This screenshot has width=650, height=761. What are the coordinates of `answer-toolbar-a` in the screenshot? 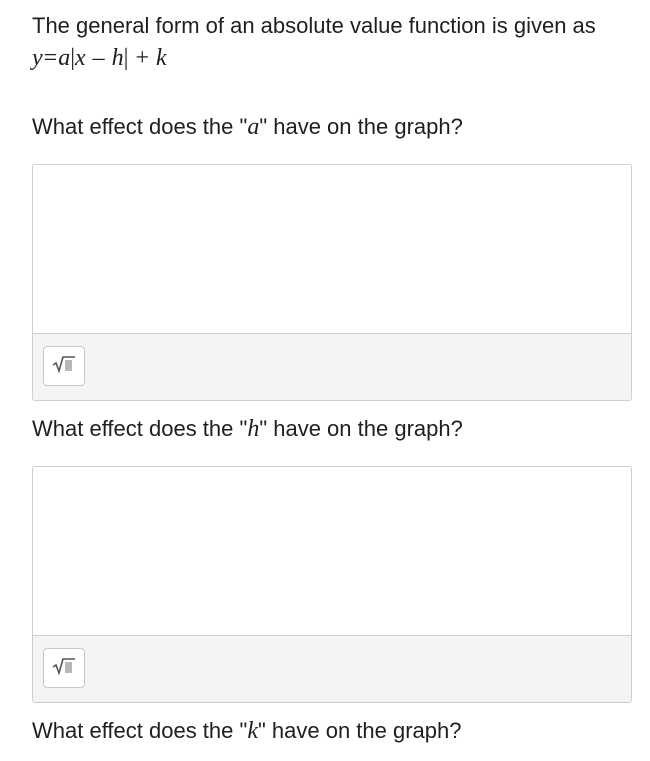 It's located at (332, 367).